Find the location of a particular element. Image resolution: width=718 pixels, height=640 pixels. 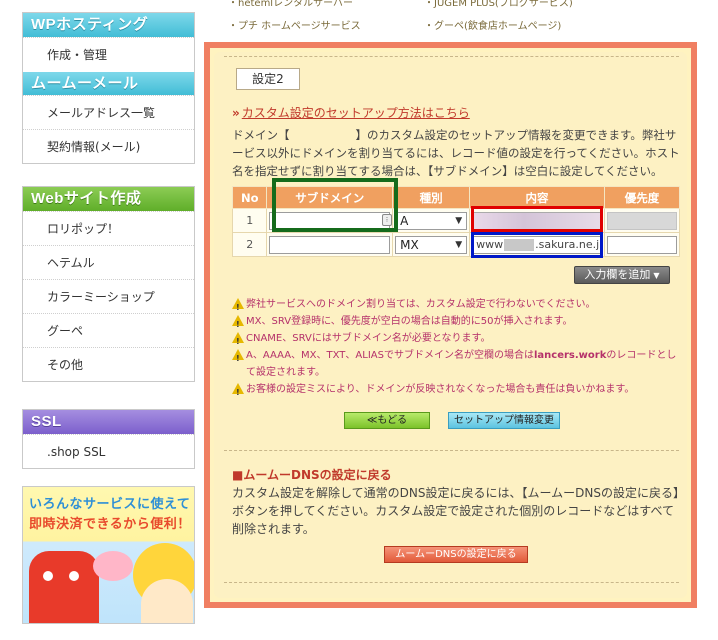

top-link-jugem: ・JUGEM PLUS(ブログサービス) is located at coordinates (498, 4).